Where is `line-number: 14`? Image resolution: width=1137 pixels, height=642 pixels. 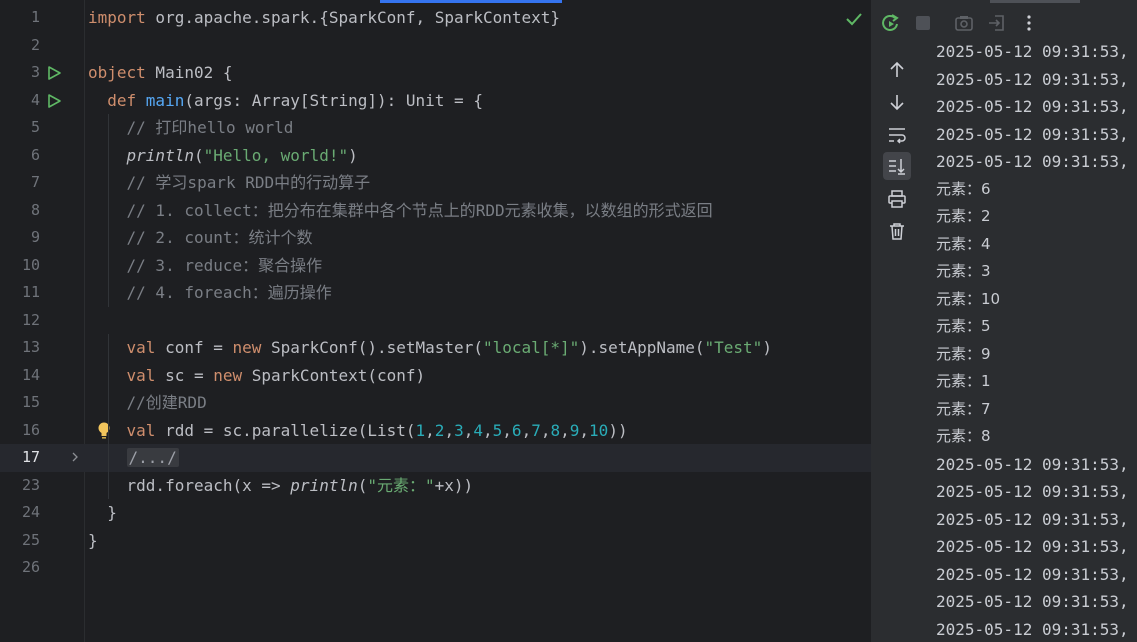 line-number: 14 is located at coordinates (30, 374).